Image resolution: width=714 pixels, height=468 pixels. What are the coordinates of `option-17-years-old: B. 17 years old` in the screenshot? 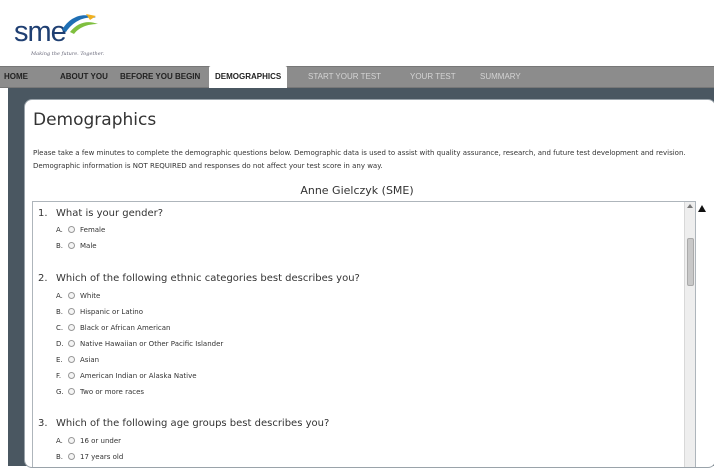 It's located at (89, 457).